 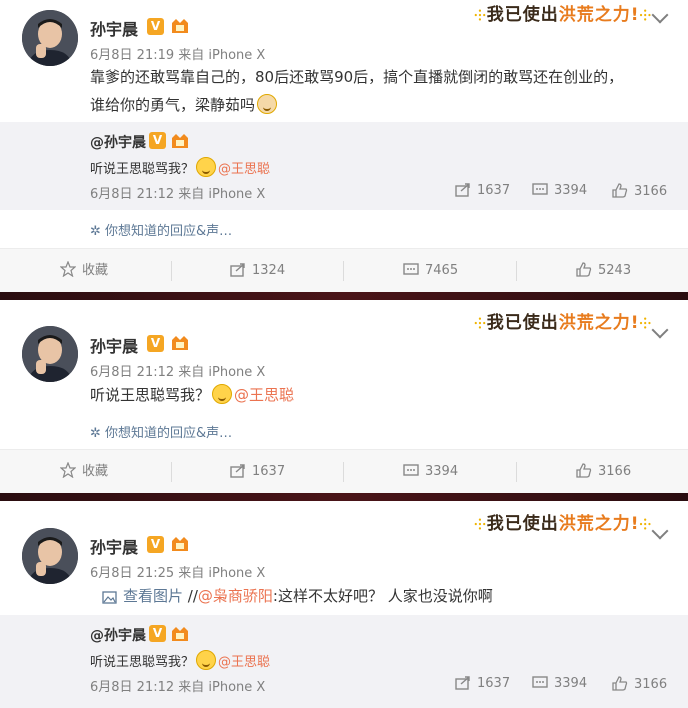 What do you see at coordinates (192, 394) in the screenshot?
I see `post-text: 听说王思聪骂我？ @王思聪` at bounding box center [192, 394].